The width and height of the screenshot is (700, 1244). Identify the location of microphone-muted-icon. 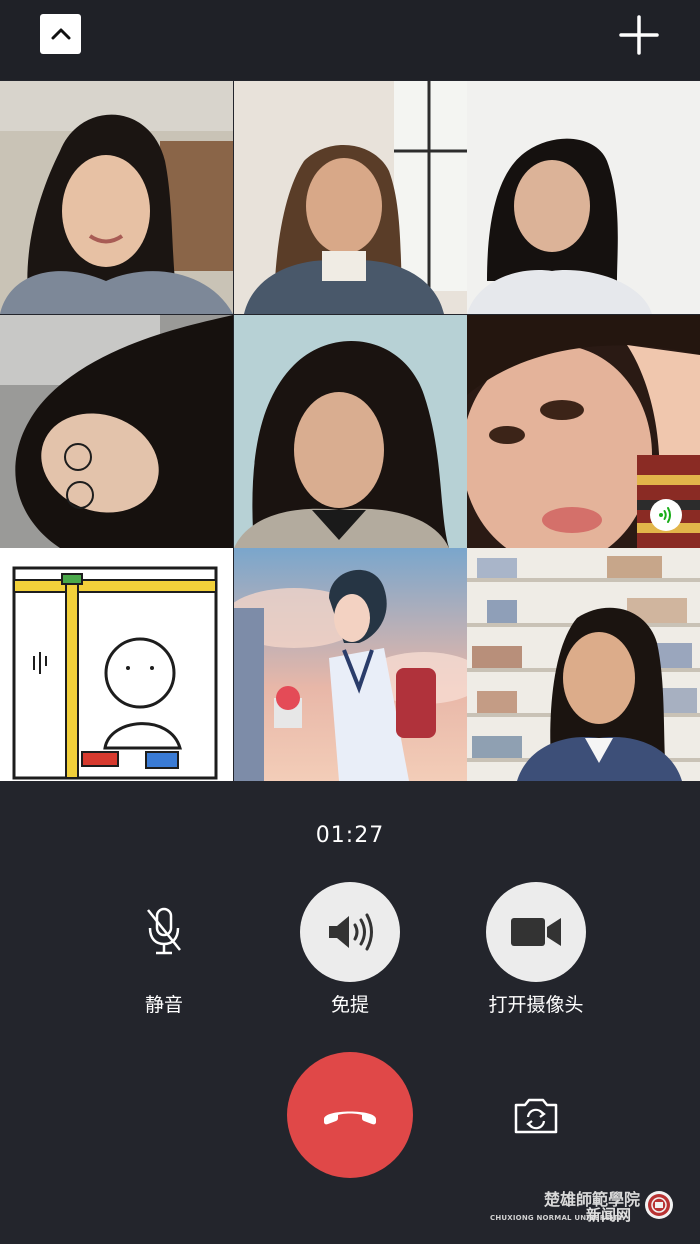
(164, 931).